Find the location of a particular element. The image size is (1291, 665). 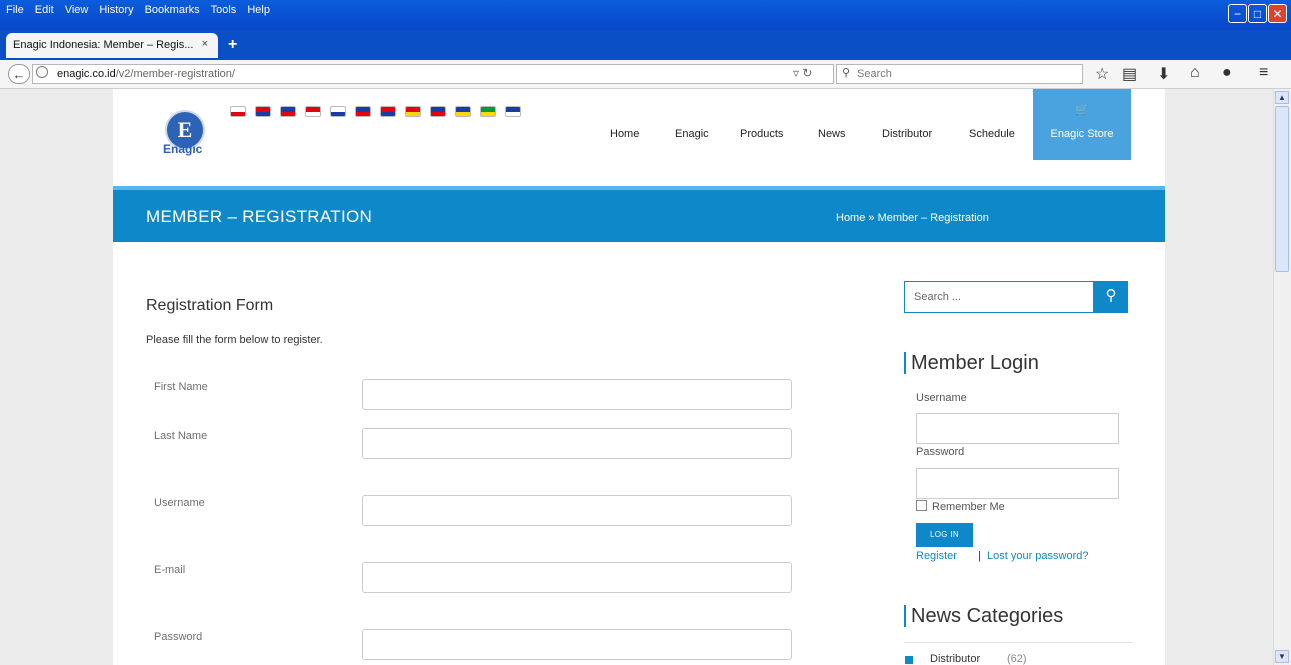

minimize-button: − is located at coordinates (1237, 13).